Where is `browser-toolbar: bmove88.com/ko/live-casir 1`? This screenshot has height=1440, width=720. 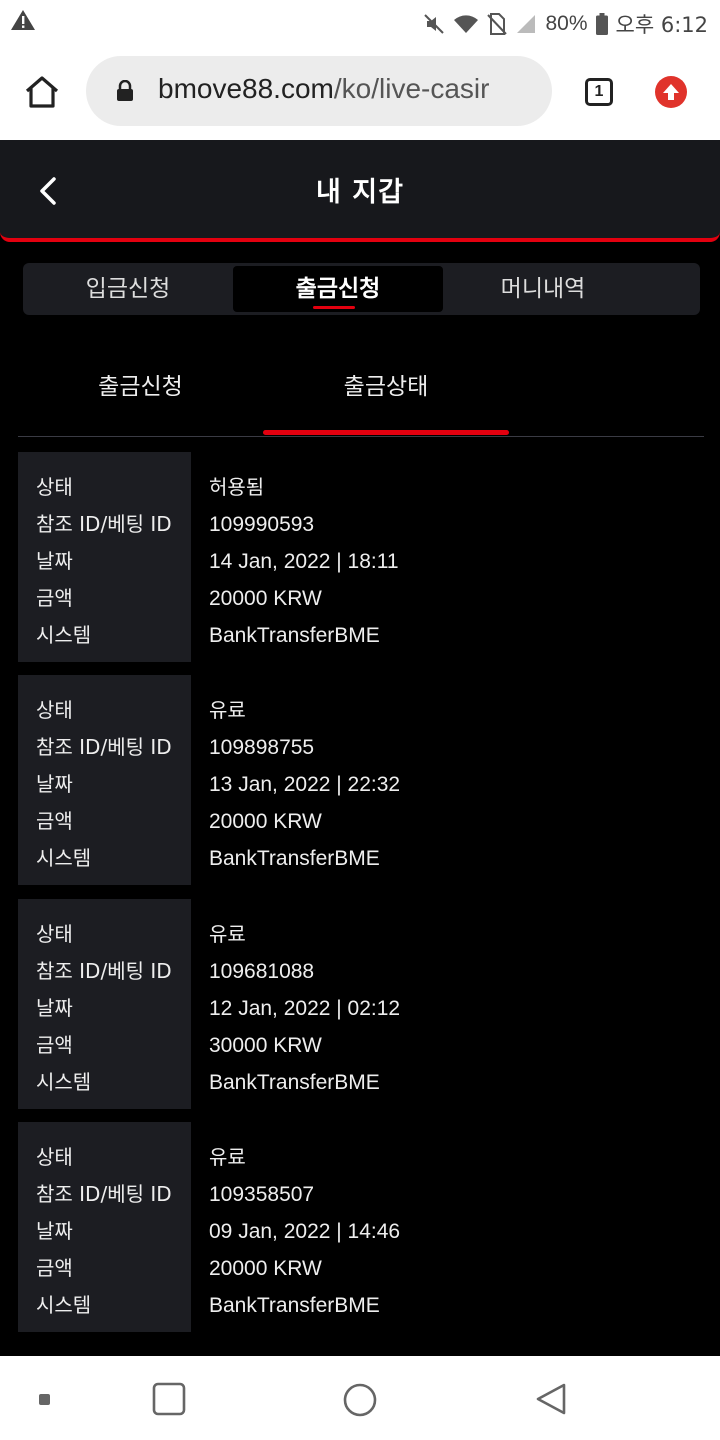 browser-toolbar: bmove88.com/ko/live-casir 1 is located at coordinates (360, 92).